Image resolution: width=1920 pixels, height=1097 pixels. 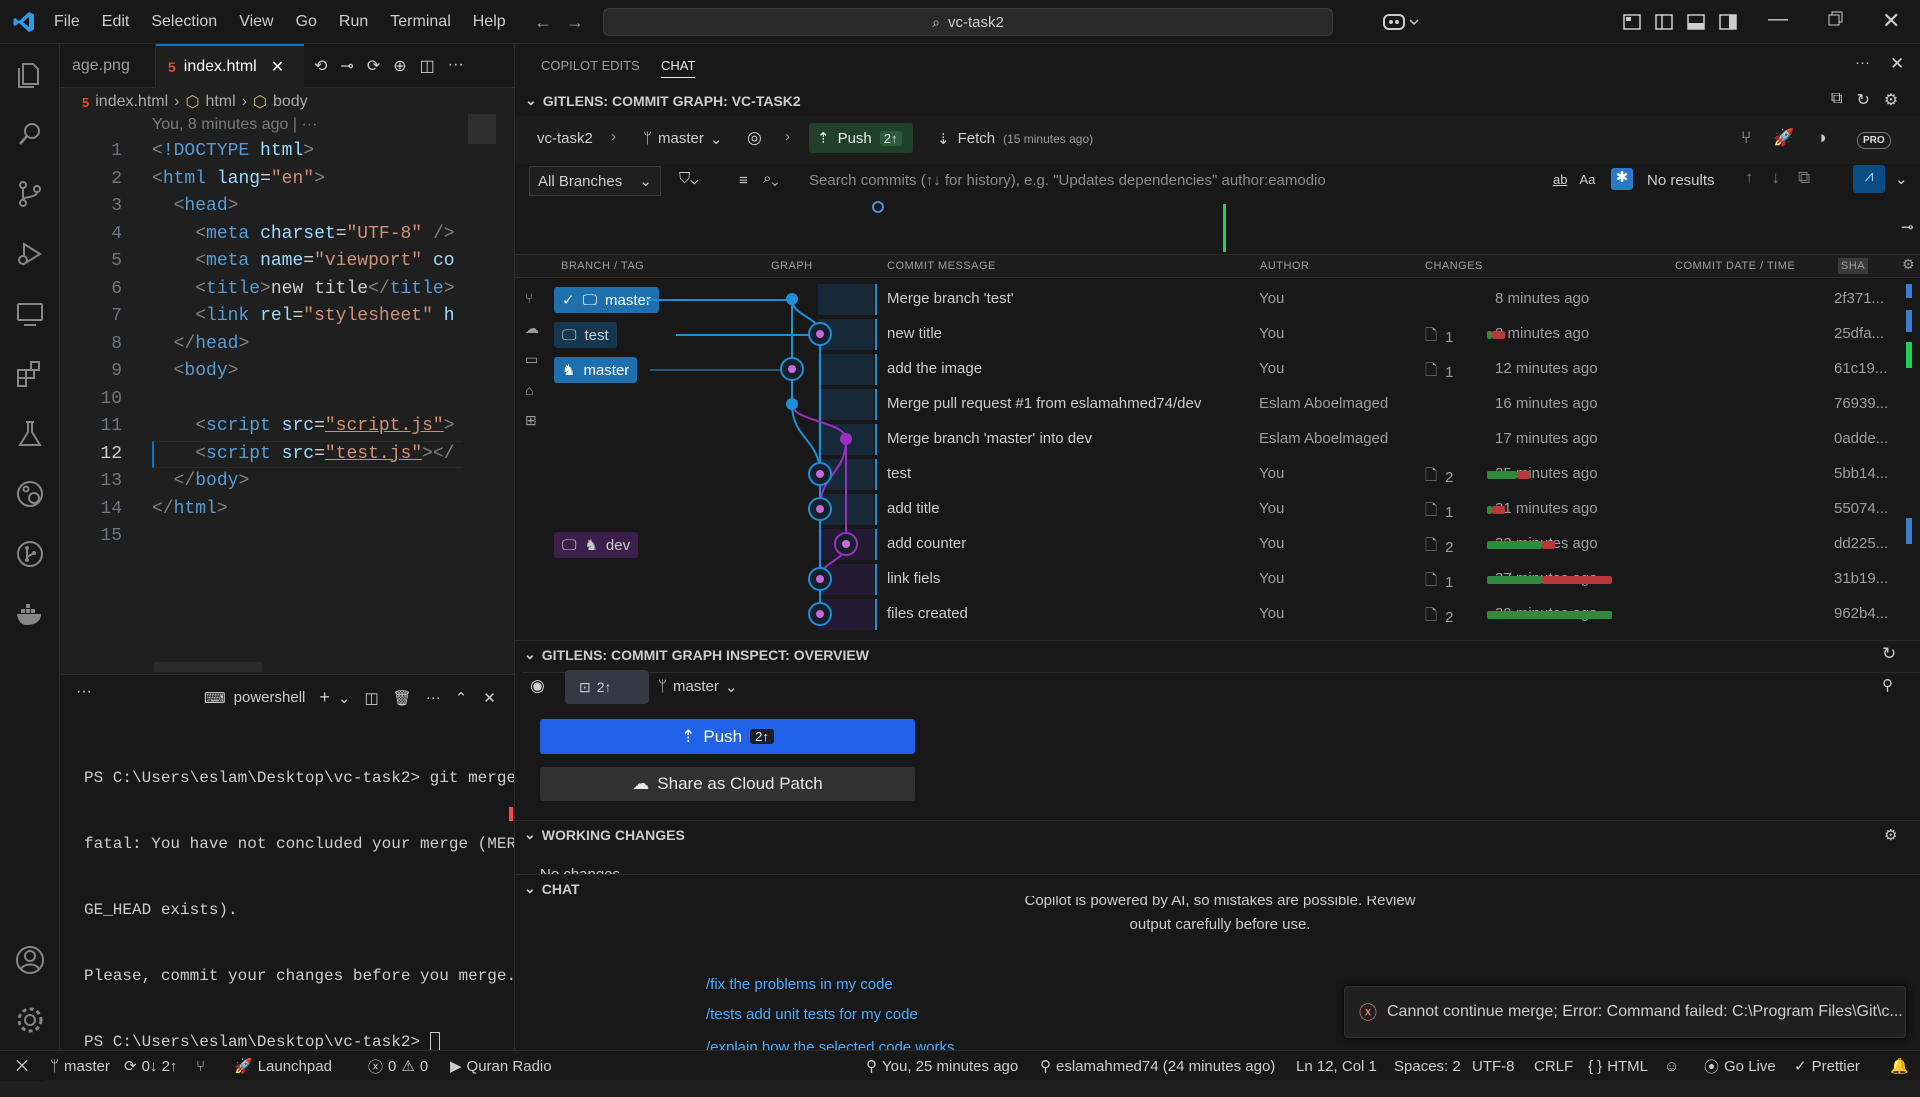 What do you see at coordinates (1891, 21) in the screenshot?
I see `close-window-icon: ✕` at bounding box center [1891, 21].